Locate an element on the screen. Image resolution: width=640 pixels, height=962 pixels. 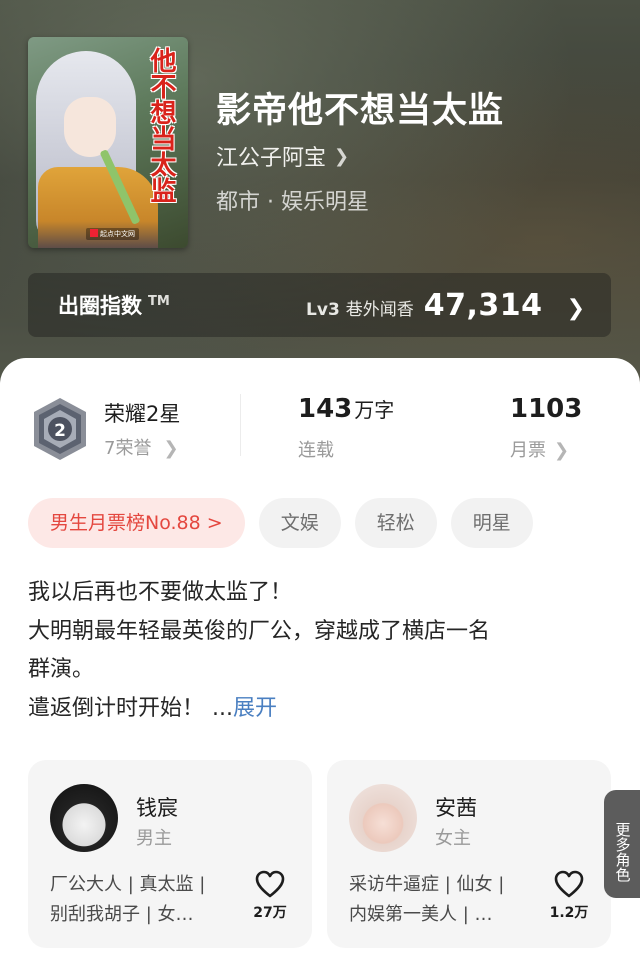
word-count: 143 万字 is located at coordinates (346, 409).